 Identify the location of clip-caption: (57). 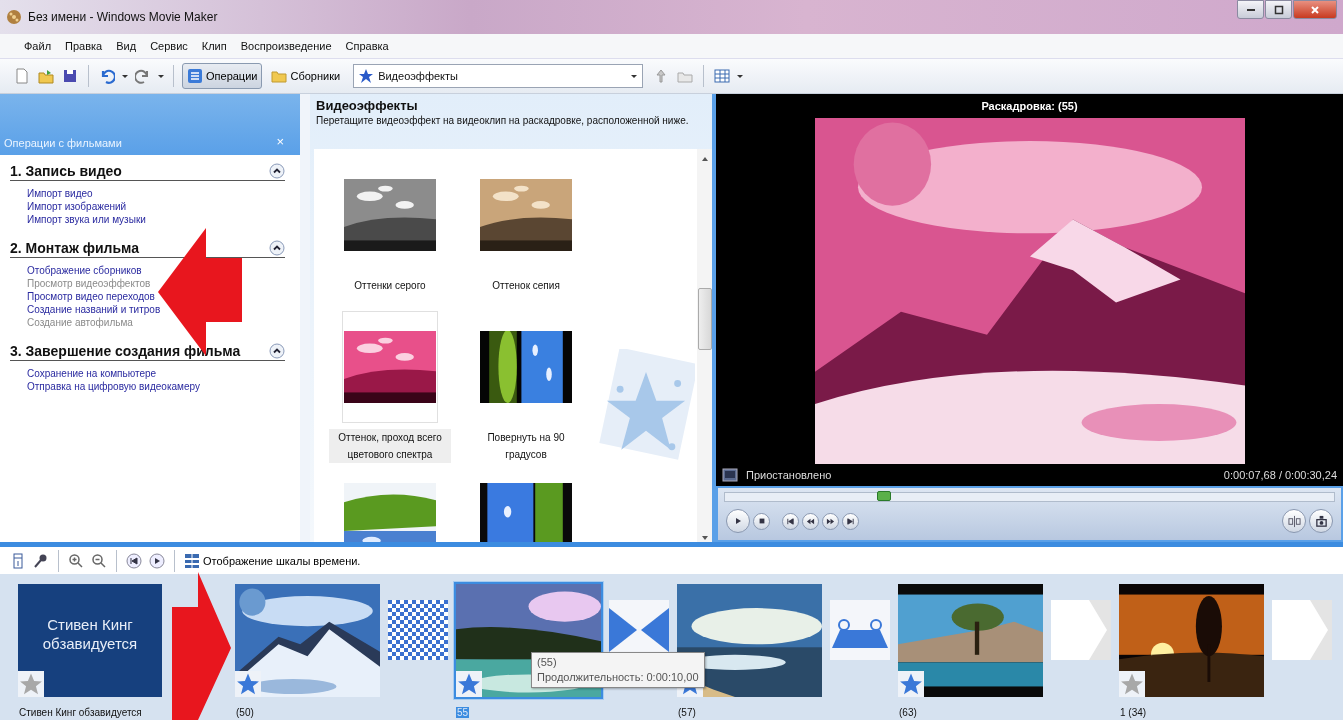
(687, 712).